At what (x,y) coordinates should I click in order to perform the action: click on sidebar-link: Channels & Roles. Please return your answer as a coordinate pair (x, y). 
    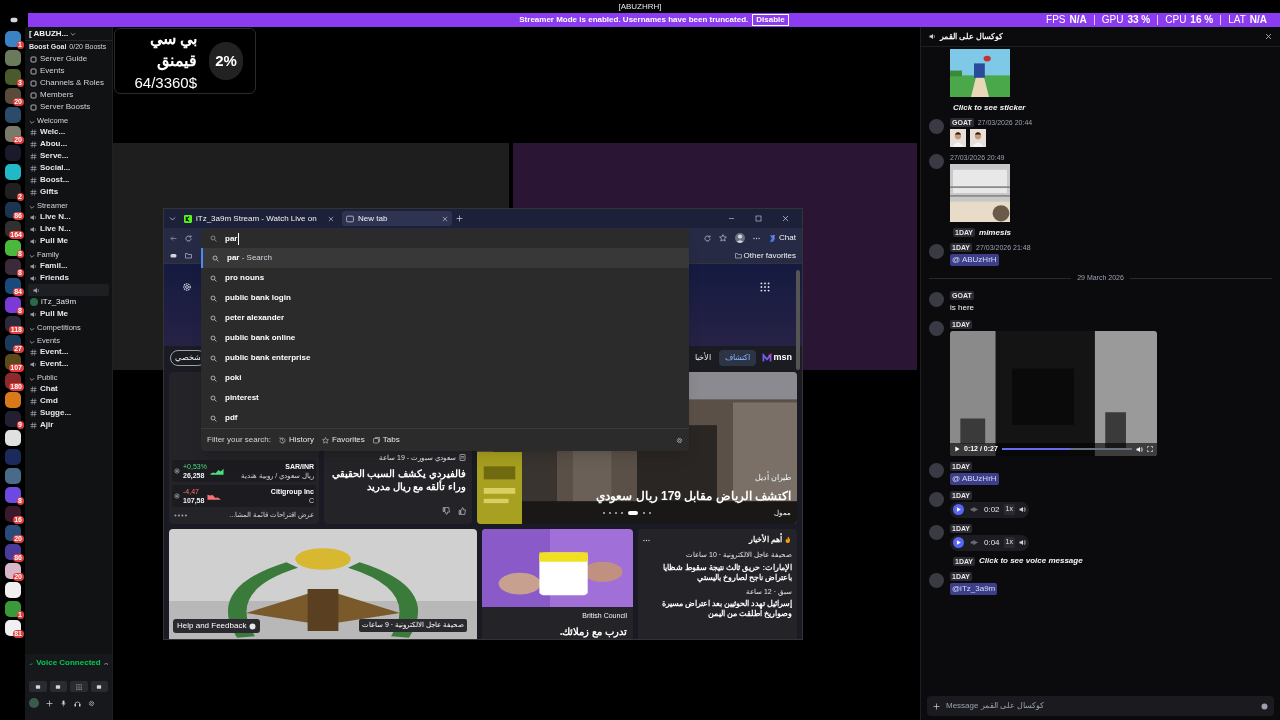
    Looking at the image, I should click on (72, 83).